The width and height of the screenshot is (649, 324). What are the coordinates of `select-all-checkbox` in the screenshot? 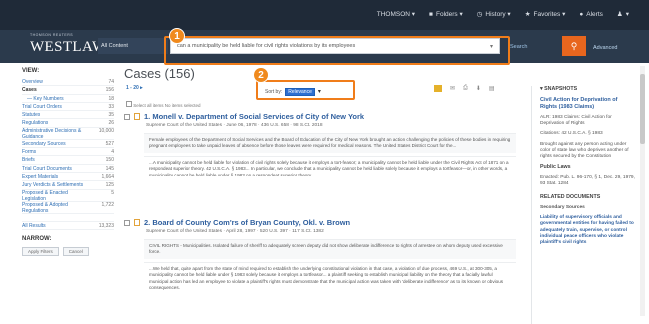 It's located at (129, 104).